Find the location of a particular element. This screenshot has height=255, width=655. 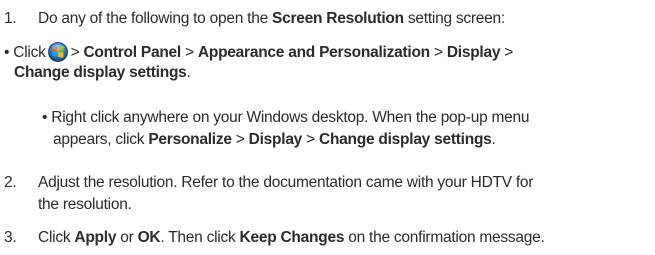

display-label-2: Display is located at coordinates (275, 139).